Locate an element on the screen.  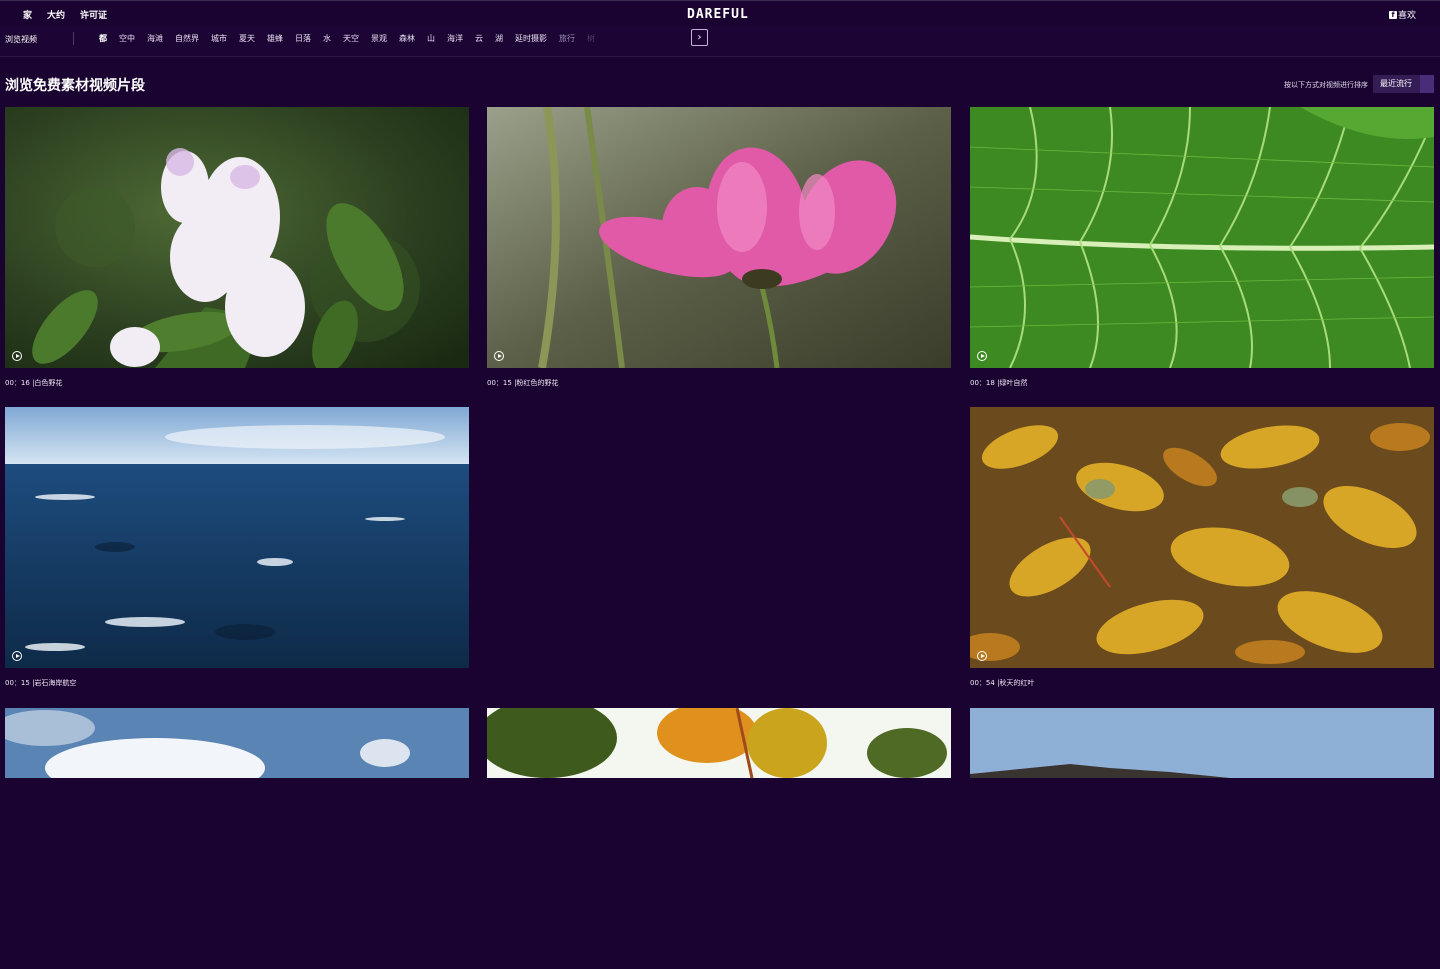
category-drone: 雄蜂 is located at coordinates (275, 38).